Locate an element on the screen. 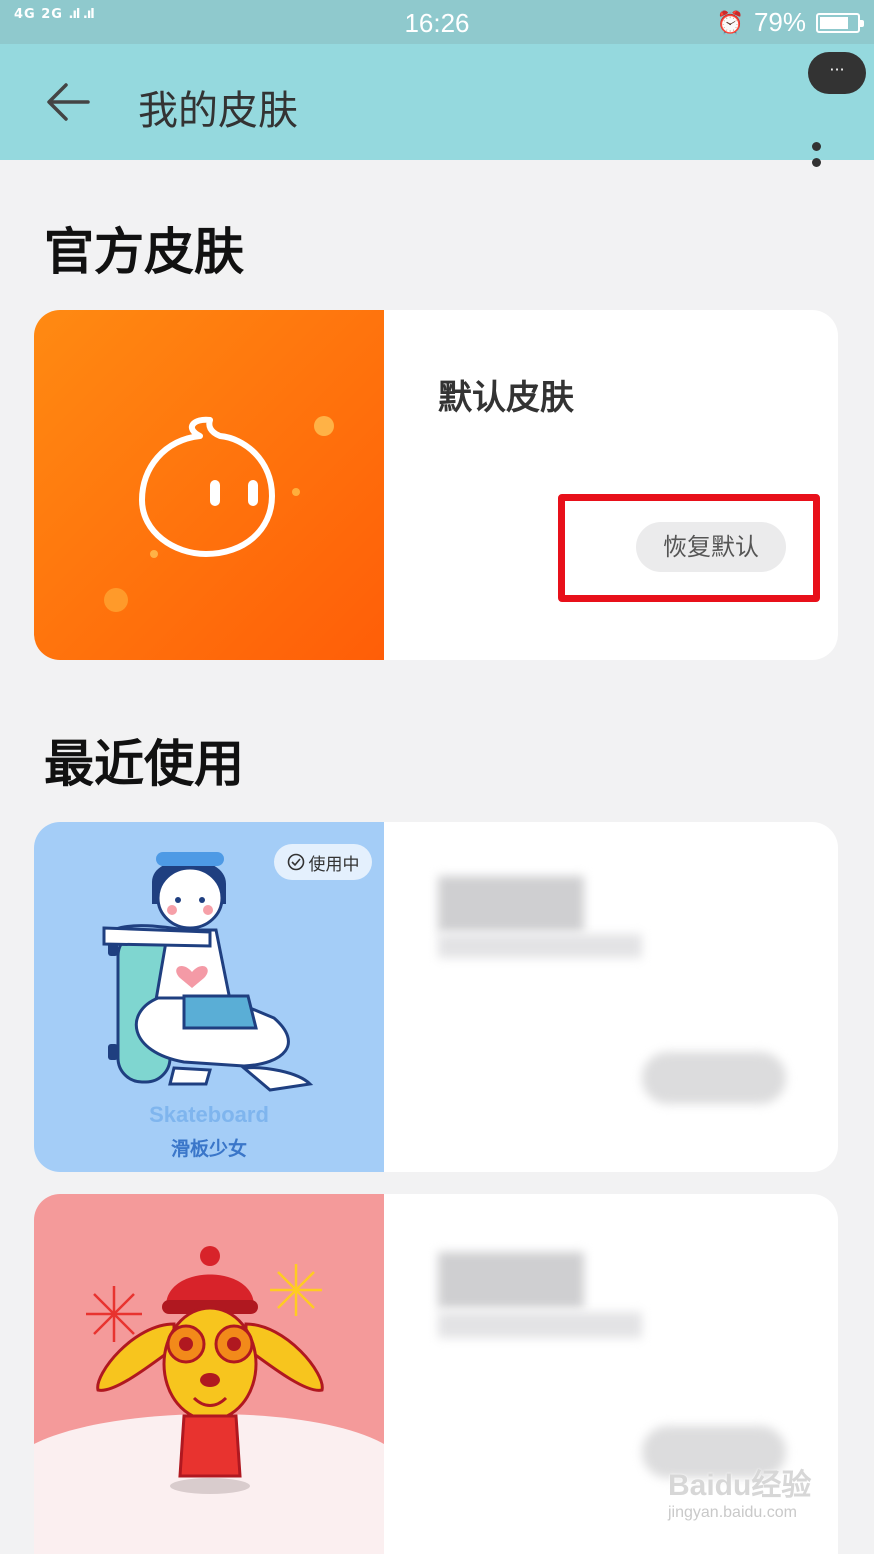 This screenshot has width=874, height=1554. message-bubble-icon: ··· is located at coordinates (837, 73).